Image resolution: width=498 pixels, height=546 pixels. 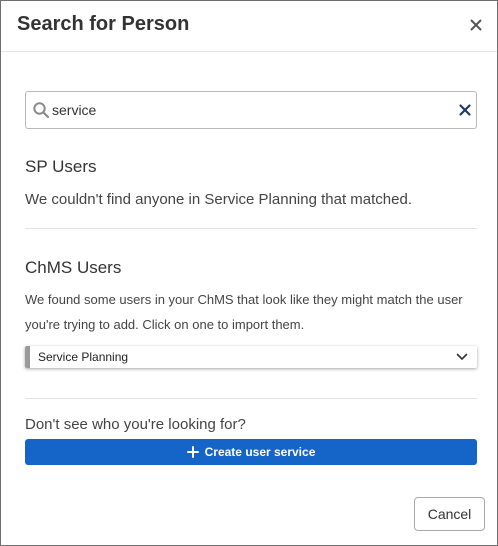 What do you see at coordinates (449, 514) in the screenshot?
I see `cancel-button: Cancel` at bounding box center [449, 514].